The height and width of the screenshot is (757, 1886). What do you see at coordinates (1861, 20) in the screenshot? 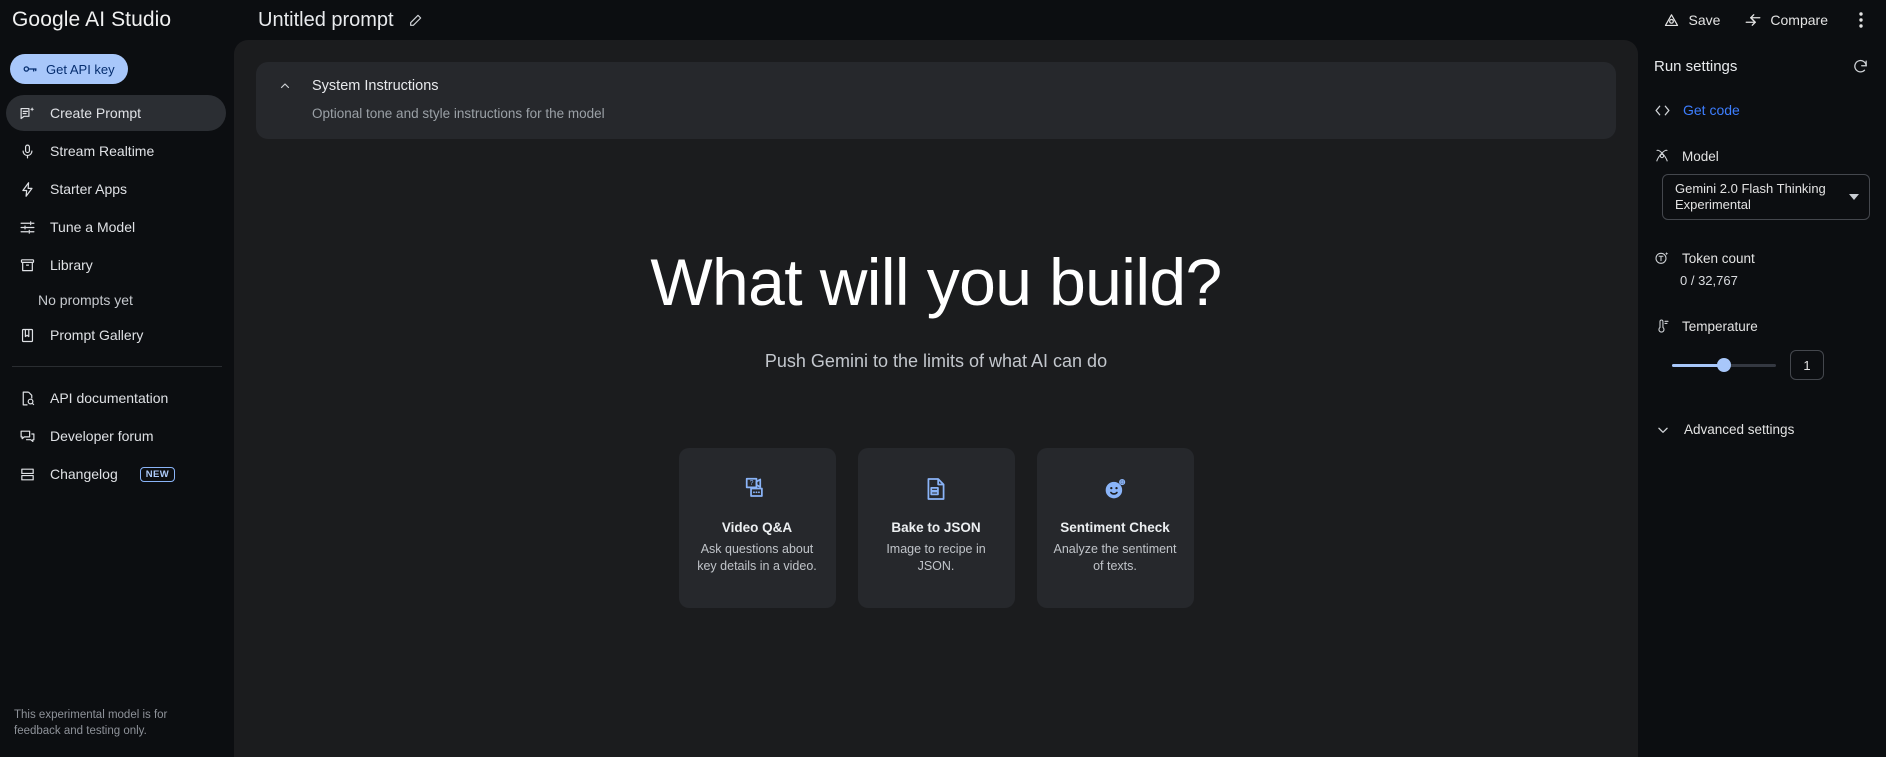
I see `kebab-menu-icon` at bounding box center [1861, 20].